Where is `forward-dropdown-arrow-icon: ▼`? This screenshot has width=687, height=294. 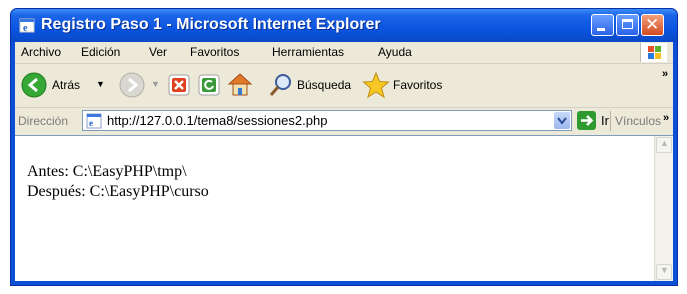 forward-dropdown-arrow-icon: ▼ is located at coordinates (155, 84).